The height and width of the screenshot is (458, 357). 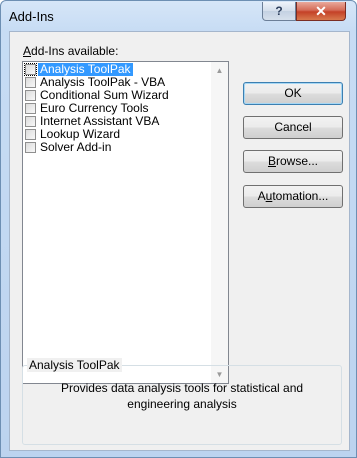 I want to click on description-title: Analysis ToolPak, so click(x=74, y=365).